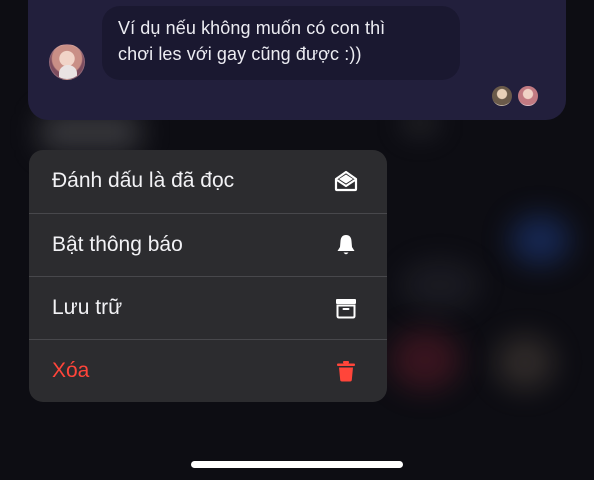  What do you see at coordinates (117, 244) in the screenshot?
I see `menu-item-label: Bật thông báo` at bounding box center [117, 244].